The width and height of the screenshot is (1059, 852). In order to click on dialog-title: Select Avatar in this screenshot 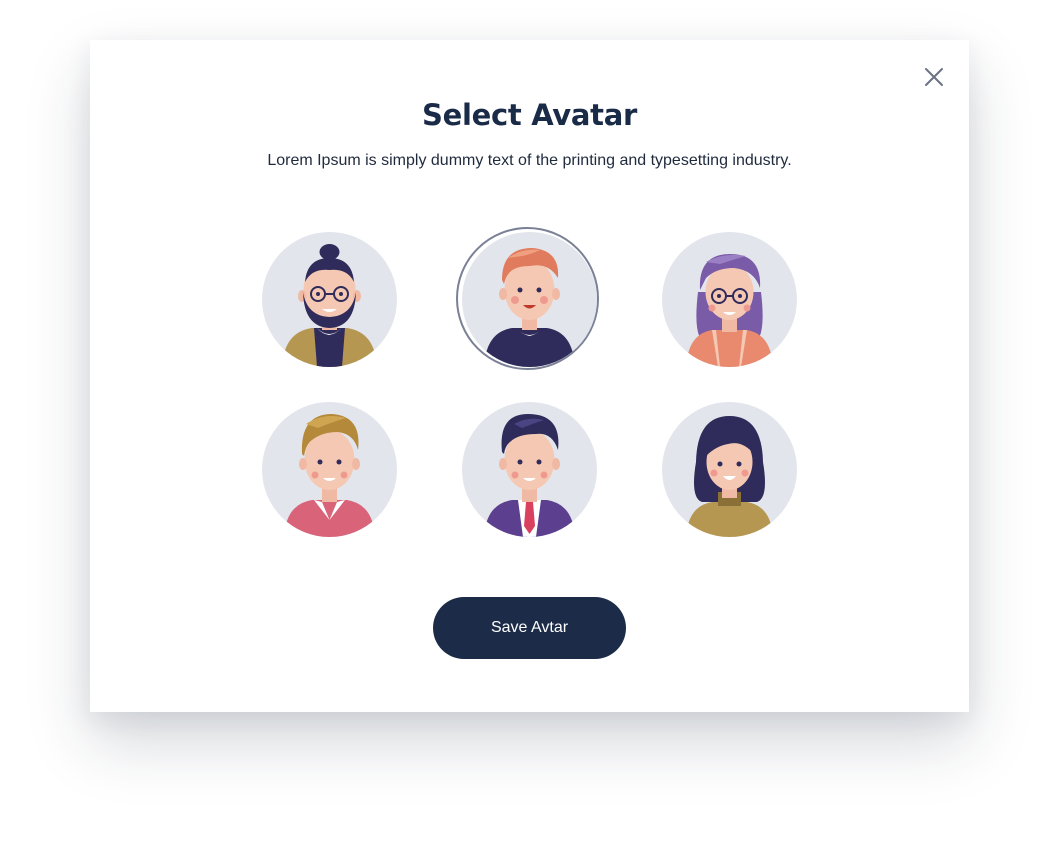, I will do `click(529, 115)`.